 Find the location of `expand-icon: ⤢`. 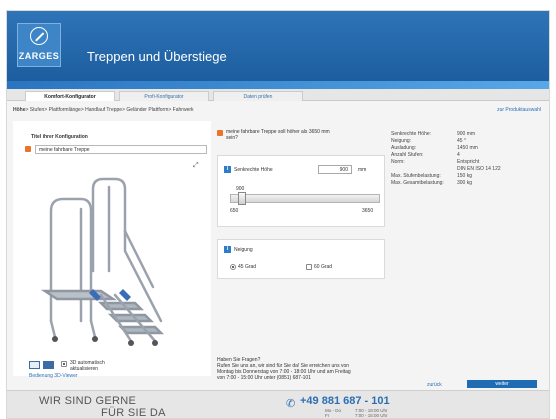

expand-icon: ⤢ is located at coordinates (197, 165).